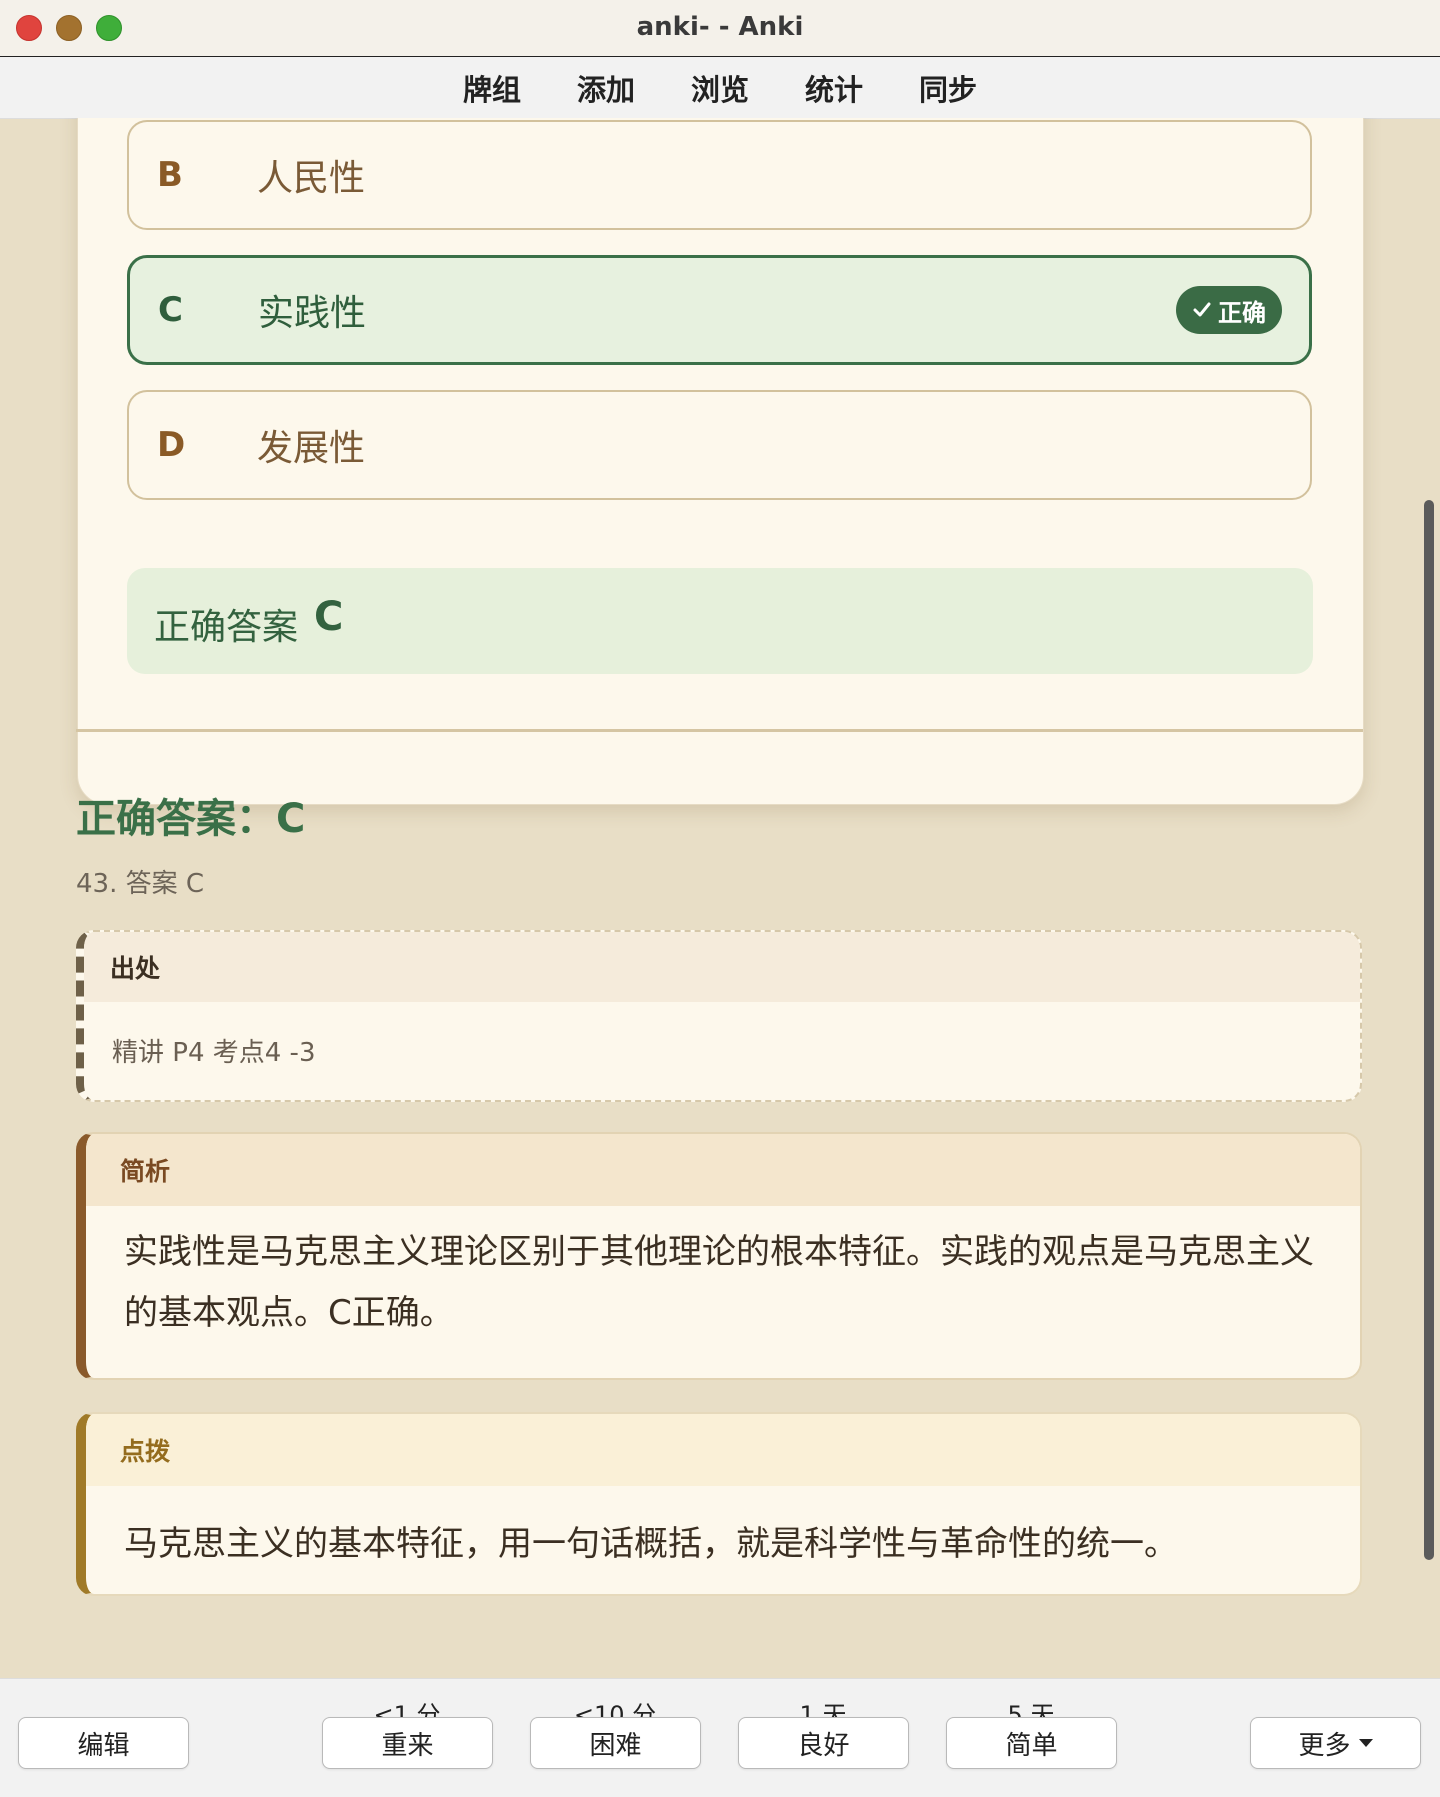 This screenshot has height=1797, width=1440. I want to click on window-title: anki- - Anki, so click(720, 27).